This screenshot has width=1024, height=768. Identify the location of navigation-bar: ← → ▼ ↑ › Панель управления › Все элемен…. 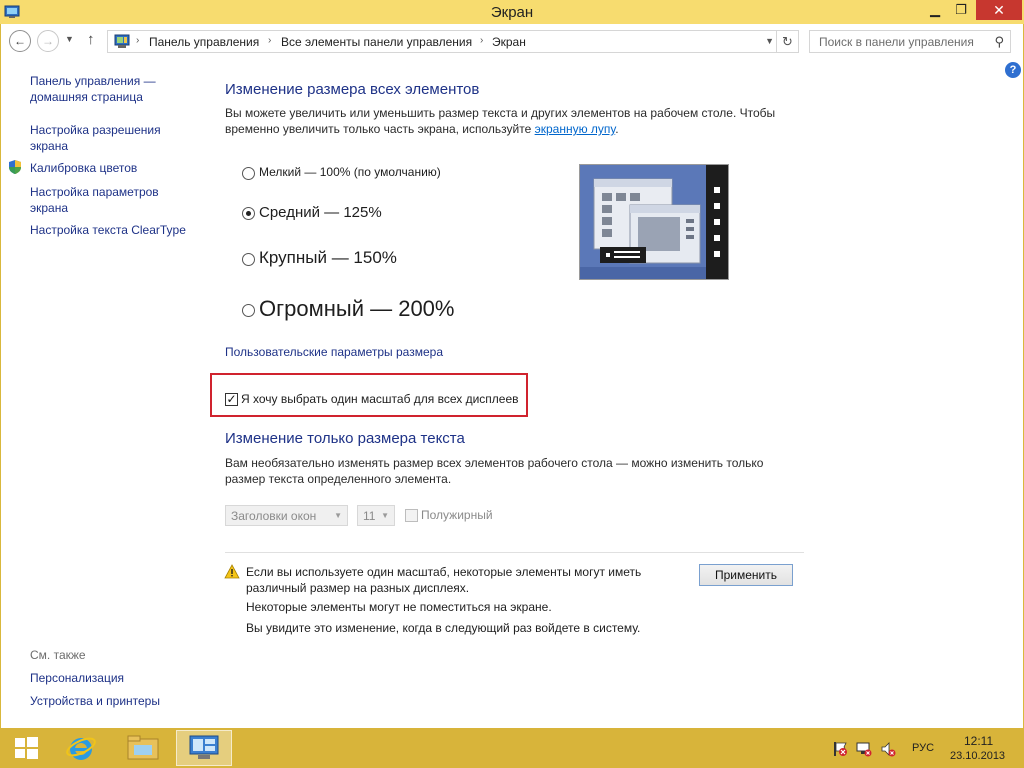
(512, 41).